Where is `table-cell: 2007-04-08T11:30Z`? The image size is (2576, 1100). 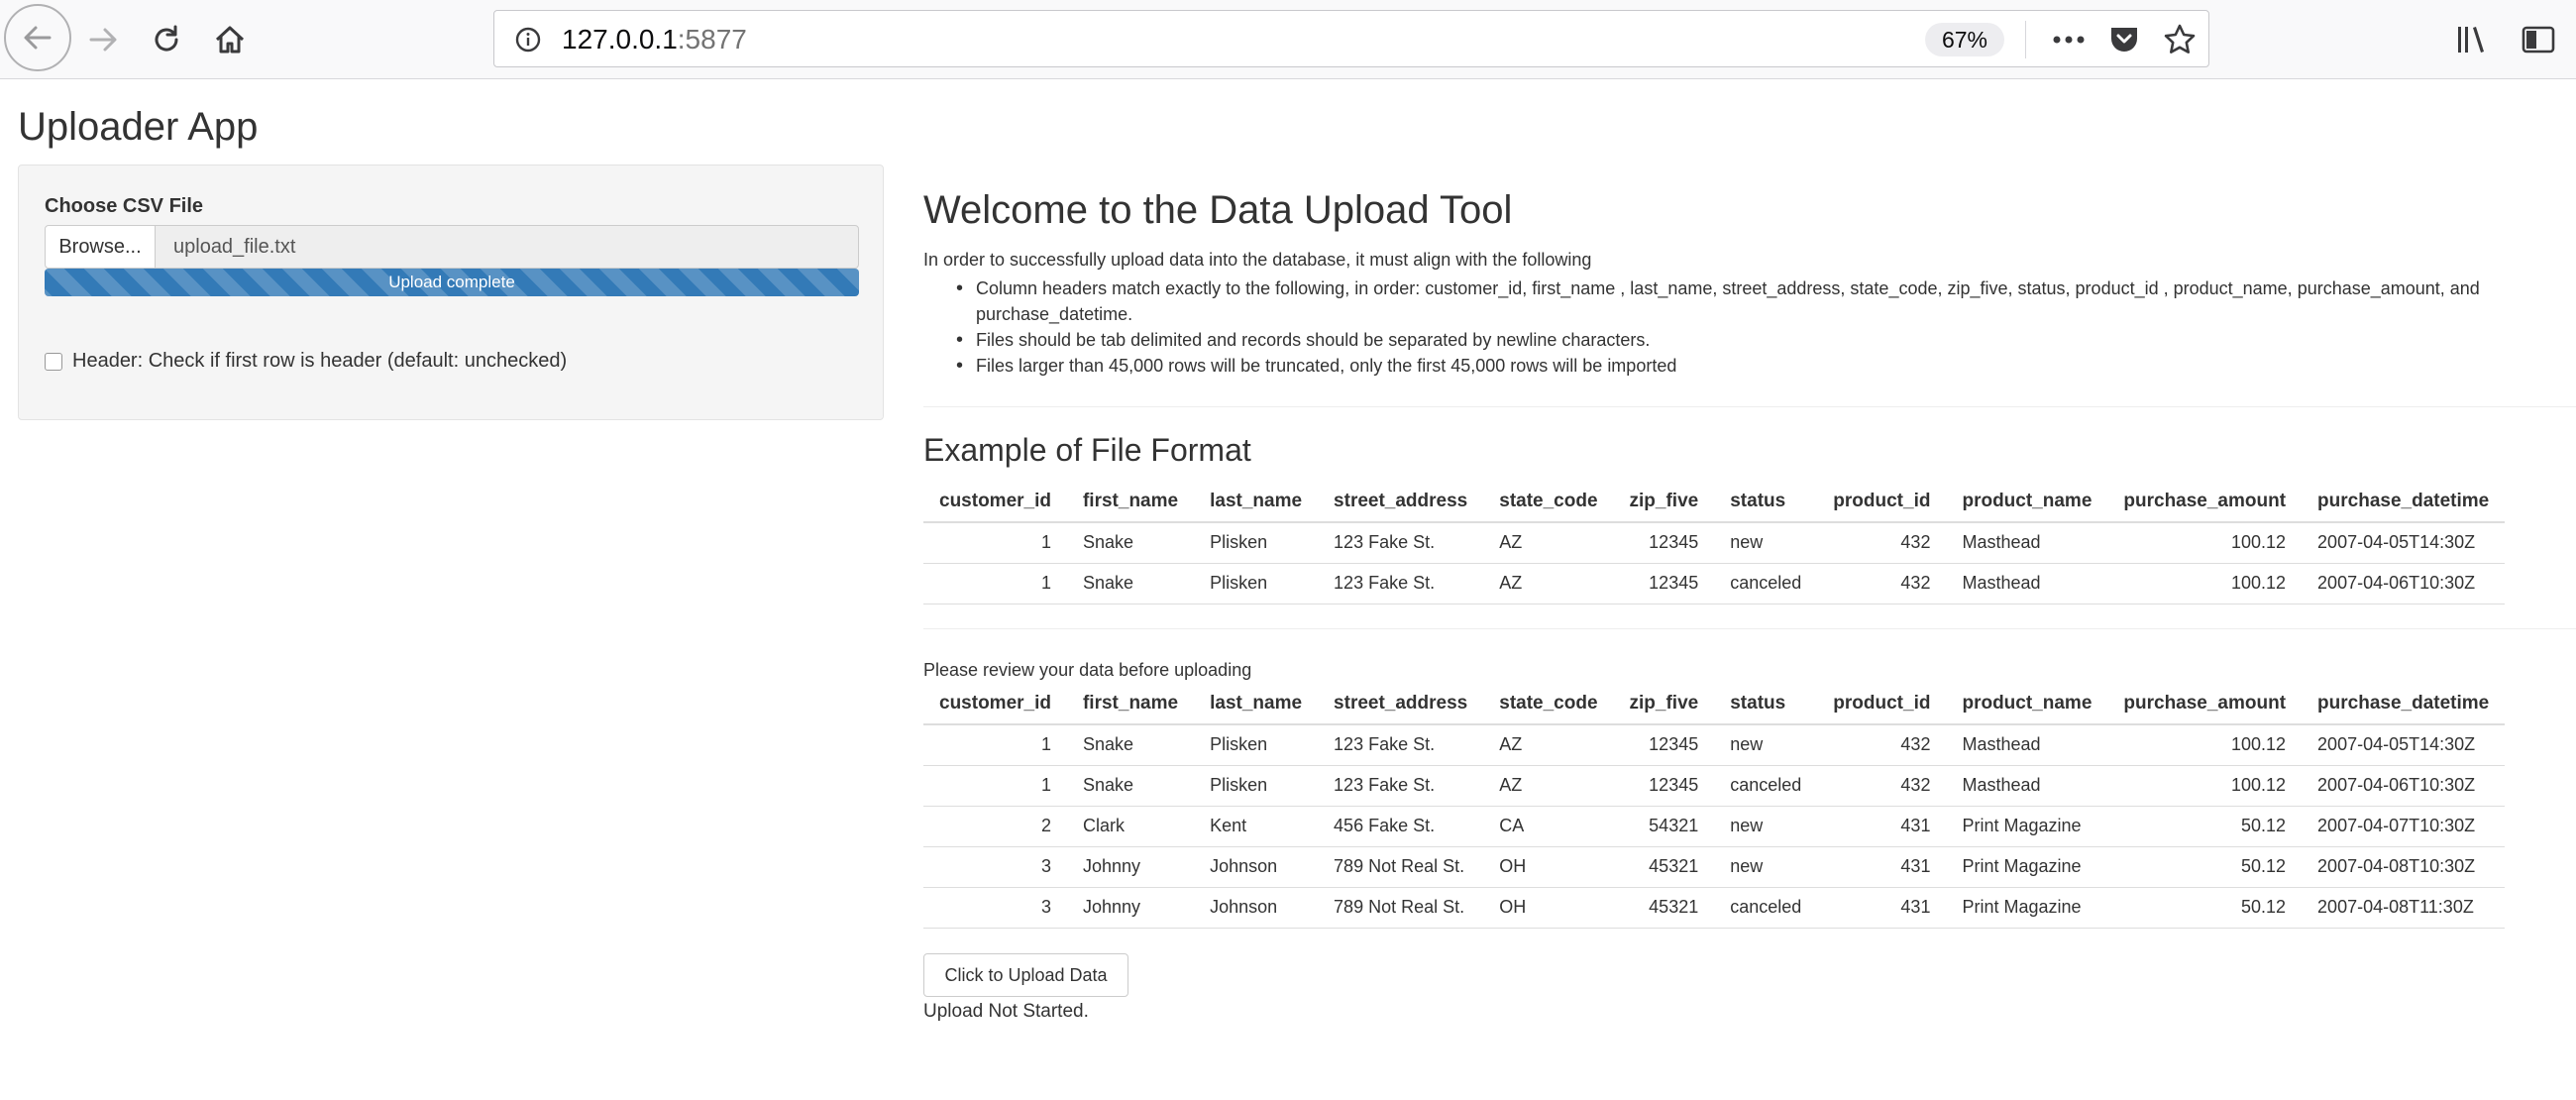 table-cell: 2007-04-08T11:30Z is located at coordinates (2404, 908).